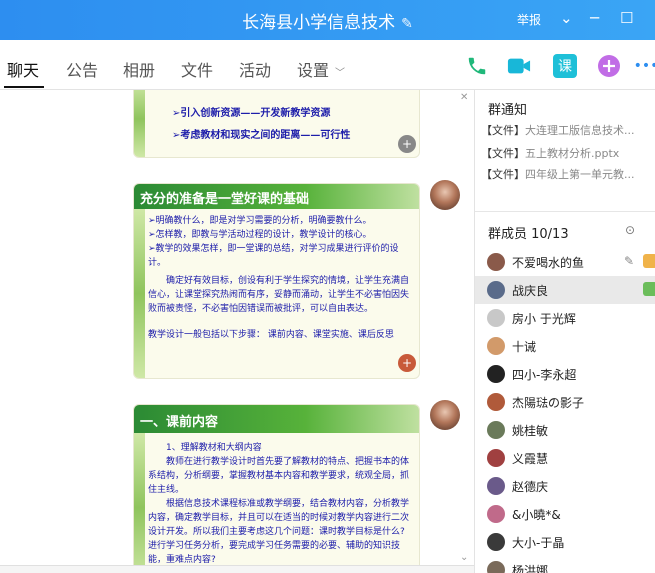 This screenshot has width=655, height=573. I want to click on member-row: 赵德庆, so click(565, 486).